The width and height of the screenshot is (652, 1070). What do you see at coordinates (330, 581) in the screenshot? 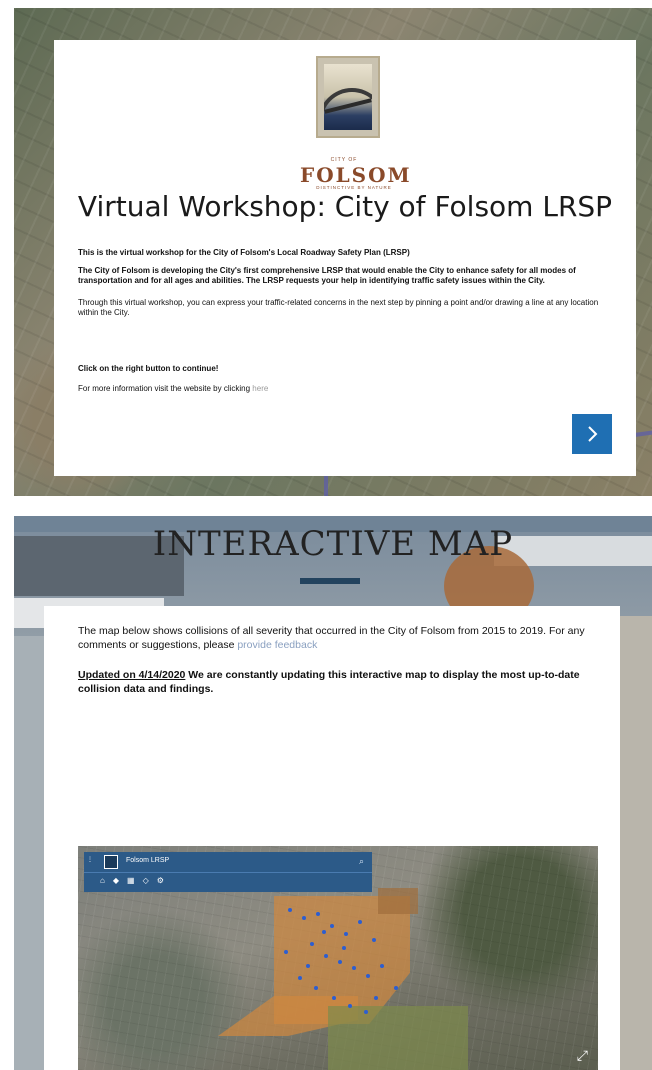
I see `heading-underline` at bounding box center [330, 581].